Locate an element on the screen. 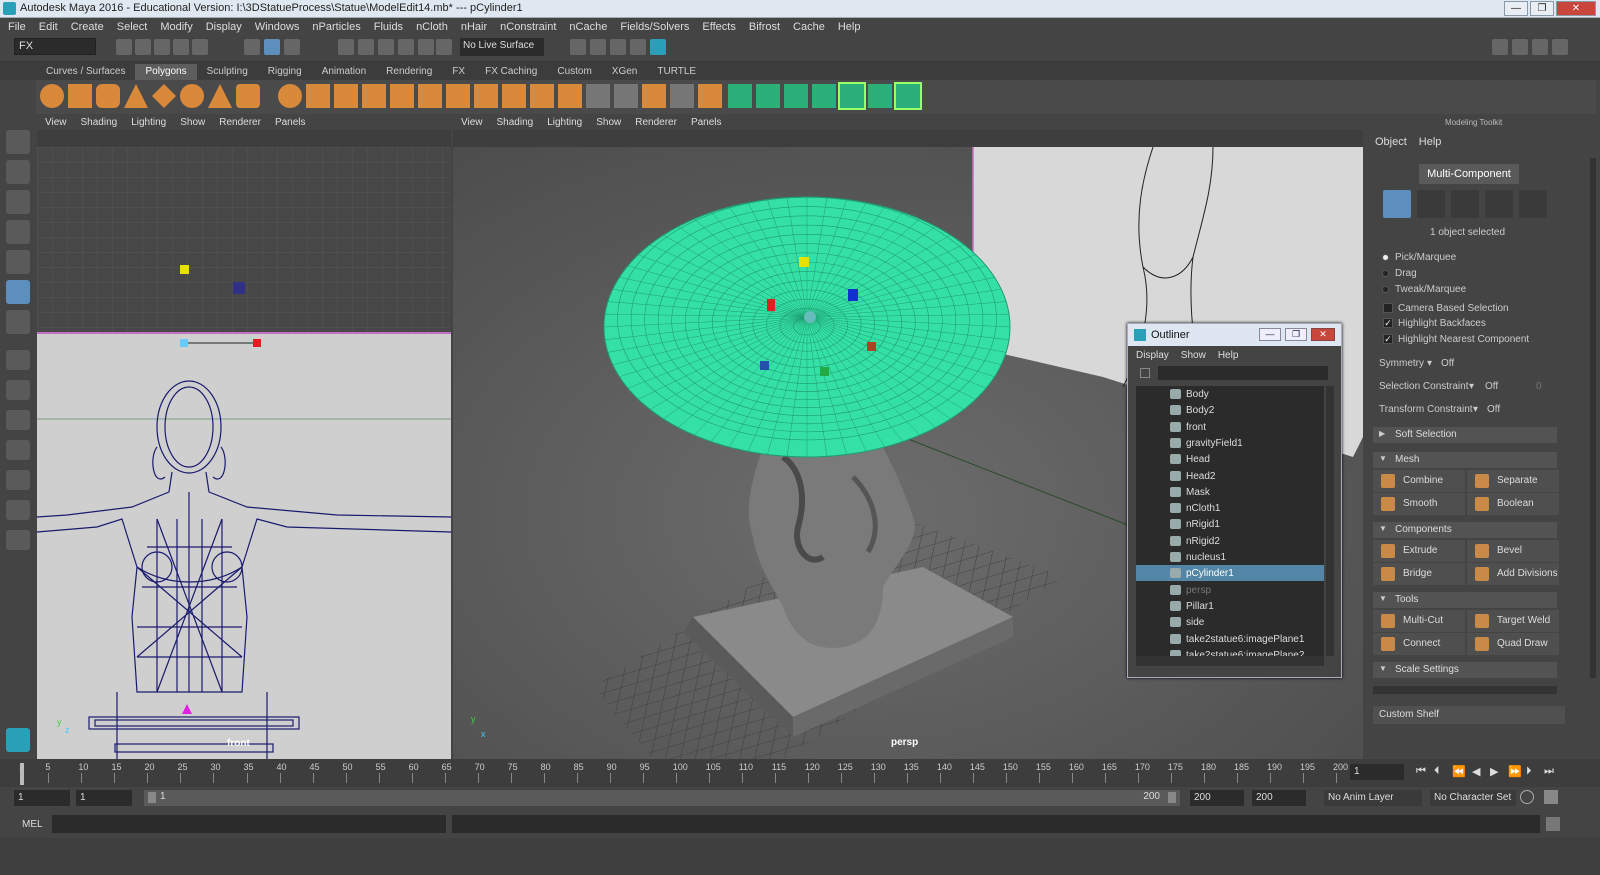  outliner-item: Head is located at coordinates (1230, 459).